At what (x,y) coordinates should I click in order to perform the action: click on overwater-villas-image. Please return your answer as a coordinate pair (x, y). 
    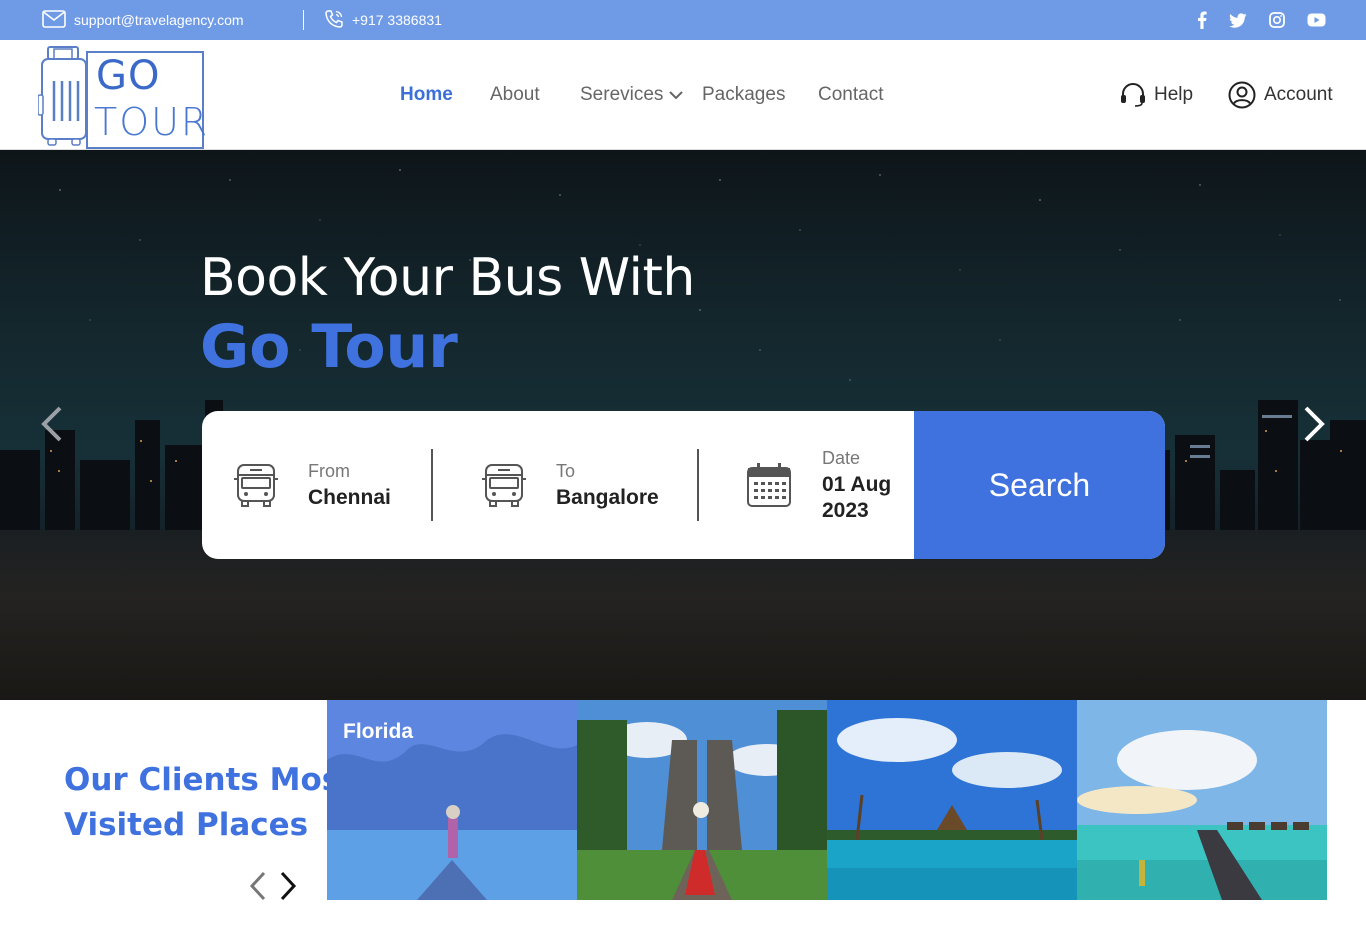
    Looking at the image, I should click on (1202, 800).